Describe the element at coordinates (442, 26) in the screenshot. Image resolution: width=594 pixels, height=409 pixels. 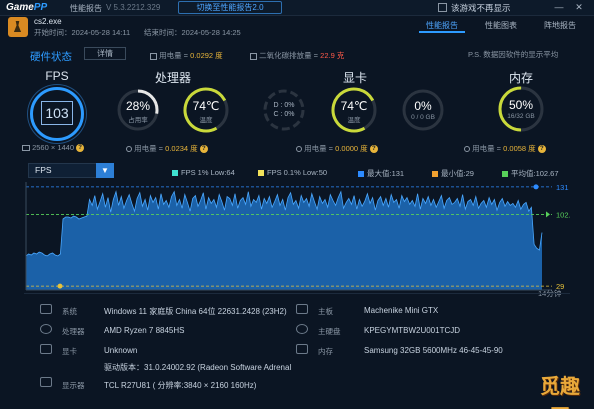
I see `tab-performance-report: 性能报告` at that location.